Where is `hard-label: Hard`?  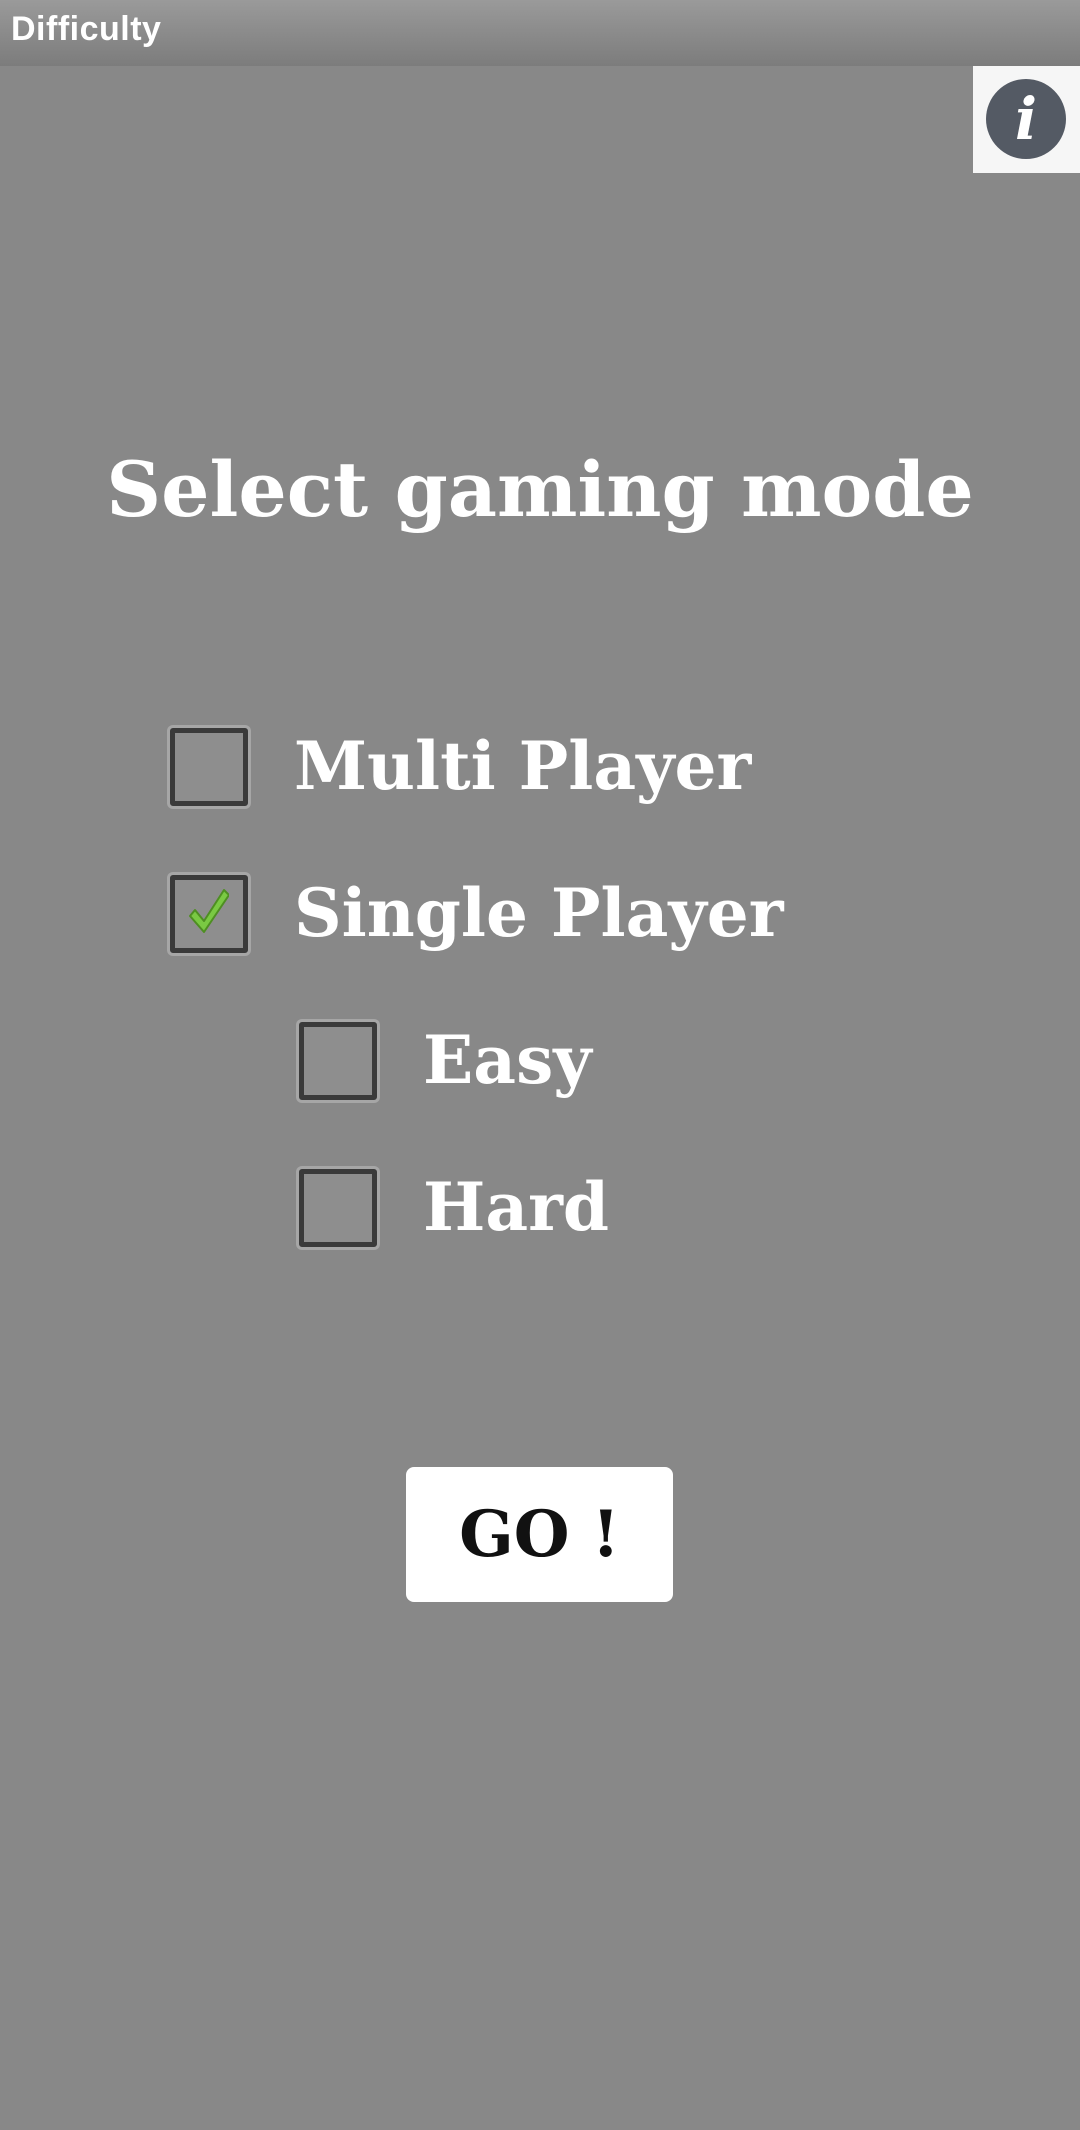 hard-label: Hard is located at coordinates (516, 1207).